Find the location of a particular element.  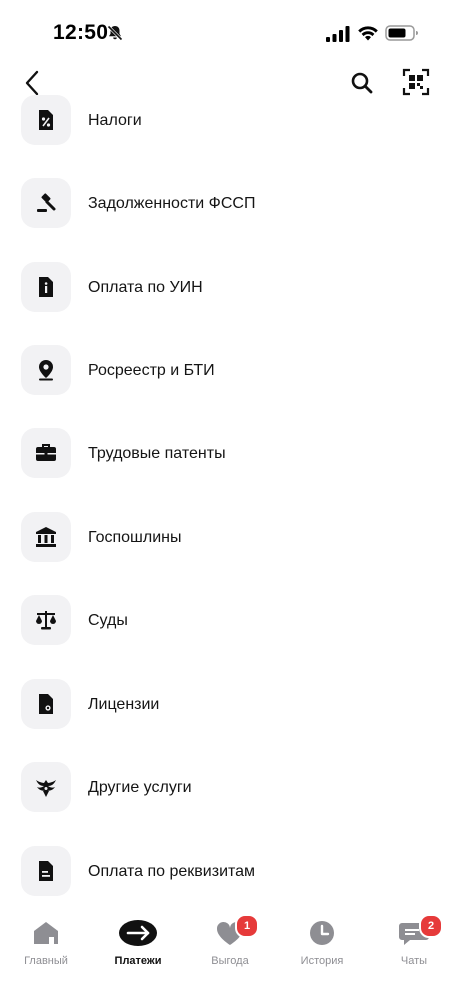

list-item-label: Оплата по реквизитам is located at coordinates (172, 871).